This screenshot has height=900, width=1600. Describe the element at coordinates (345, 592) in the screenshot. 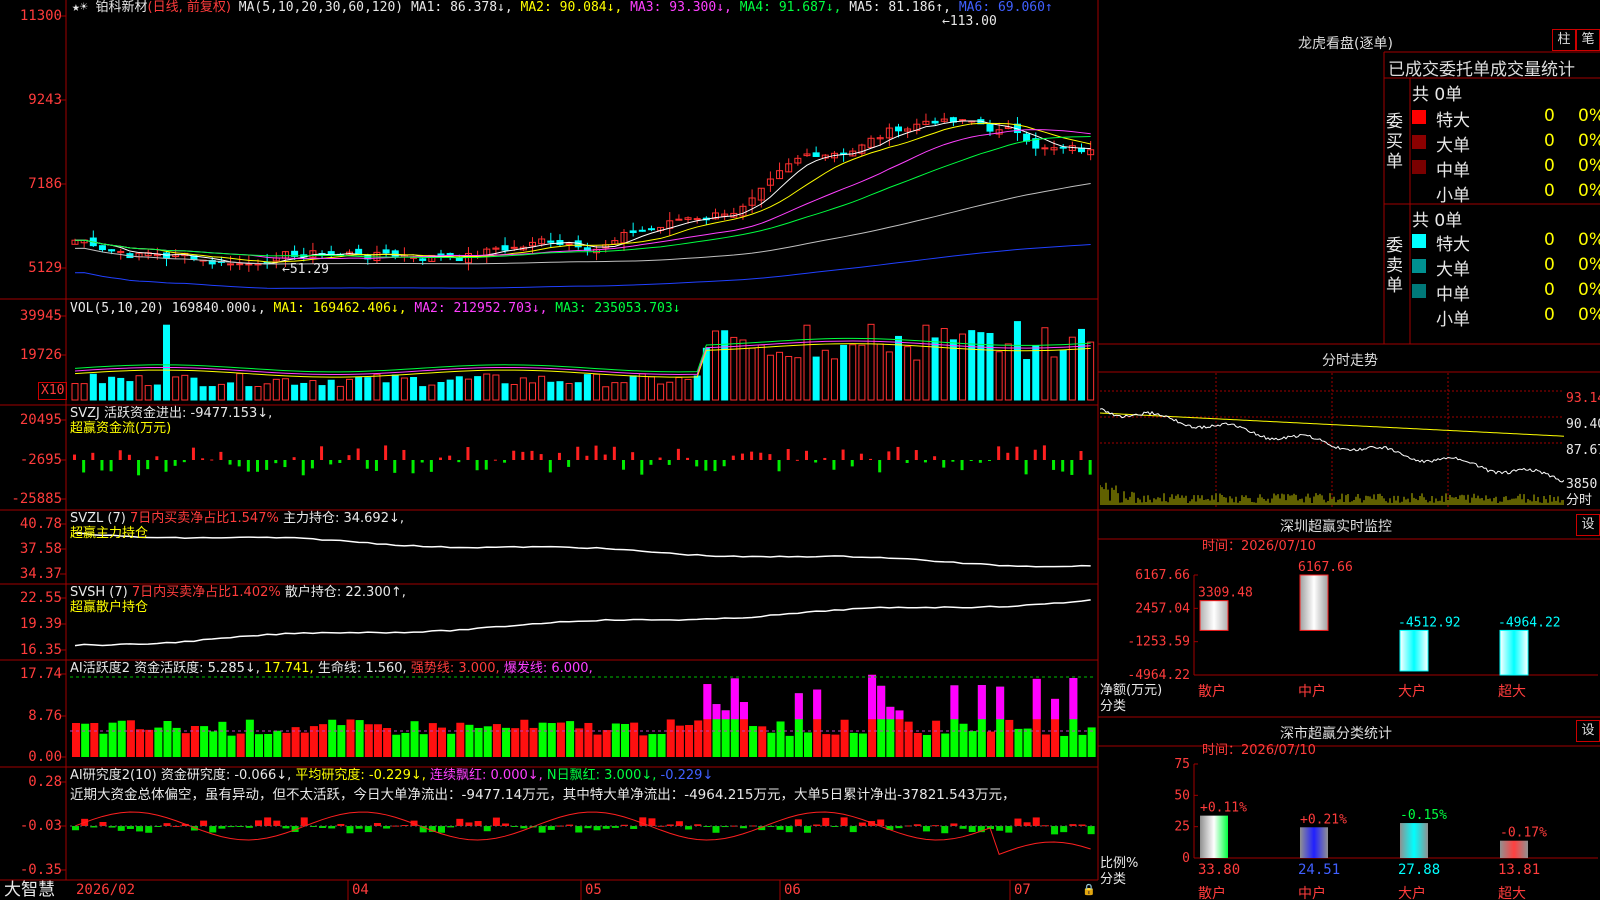

I see `svsh-hold: 散户持仓: 22.300↑,` at that location.